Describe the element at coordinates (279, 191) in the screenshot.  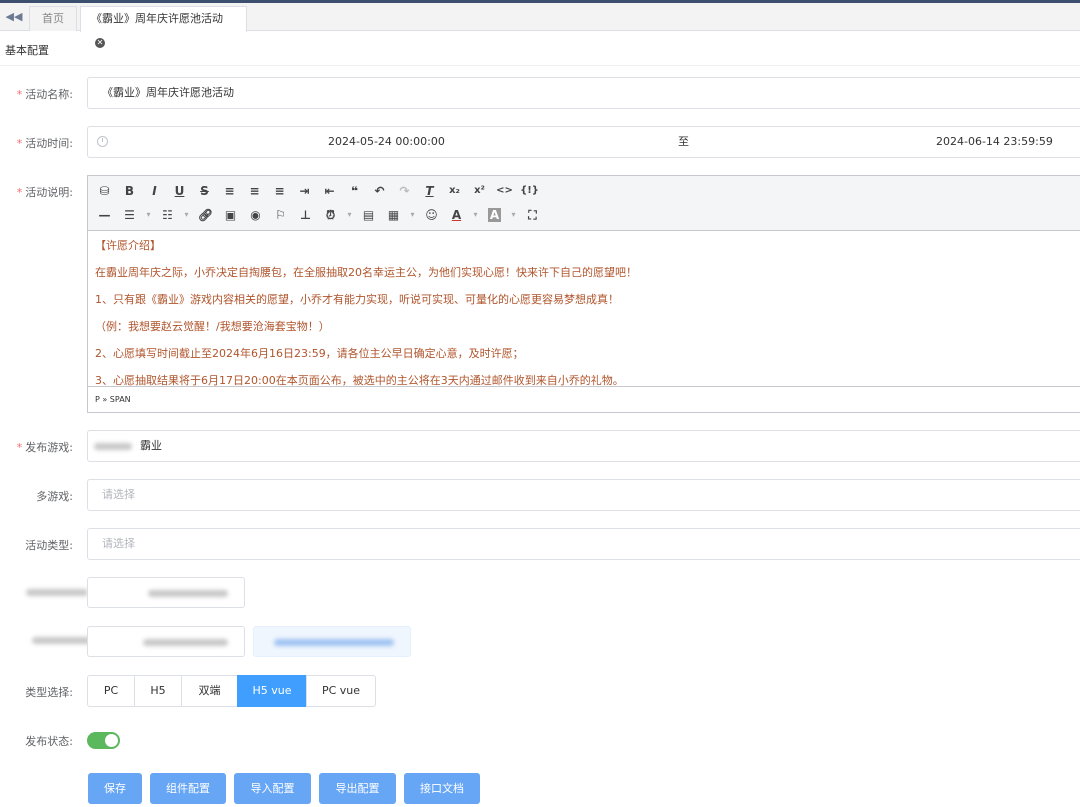
I see `align-right-icon: ≡` at that location.